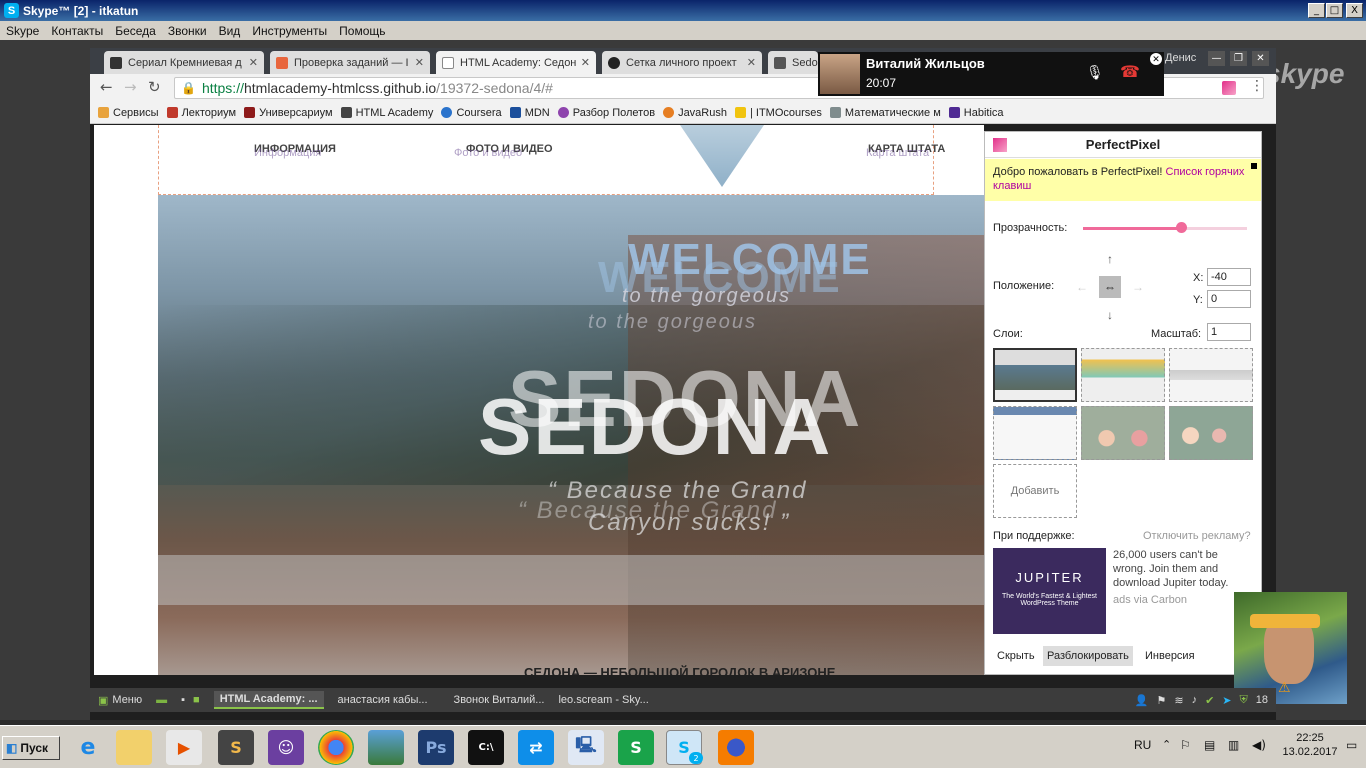 The image size is (1366, 768). What do you see at coordinates (350, 62) in the screenshot?
I see `tab-review: Проверка заданий — I ✕` at bounding box center [350, 62].